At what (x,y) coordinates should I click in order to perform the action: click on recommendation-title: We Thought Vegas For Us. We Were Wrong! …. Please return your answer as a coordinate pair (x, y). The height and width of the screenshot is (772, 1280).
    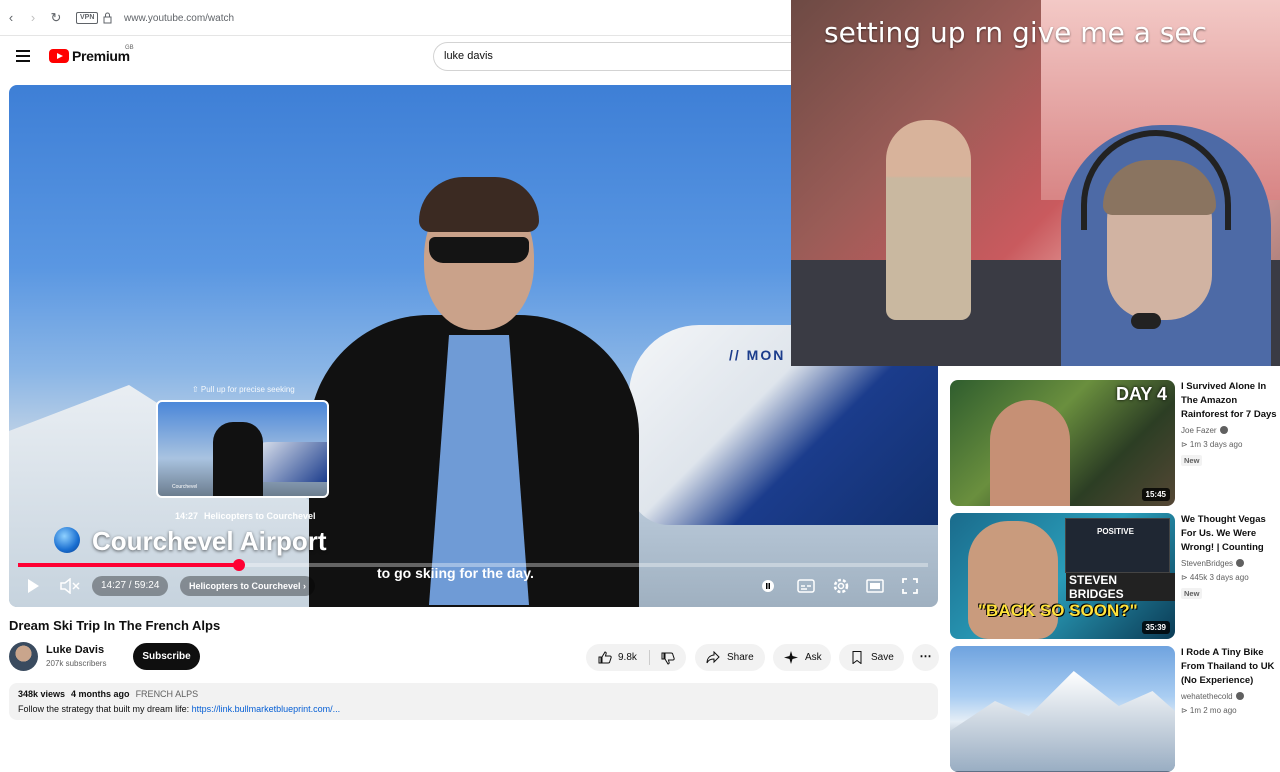
    Looking at the image, I should click on (1230, 534).